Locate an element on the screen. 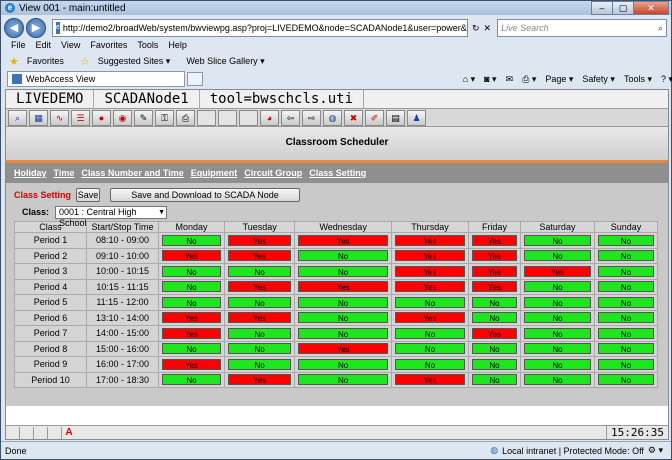 The image size is (672, 460). back-button: ◀ is located at coordinates (14, 28).